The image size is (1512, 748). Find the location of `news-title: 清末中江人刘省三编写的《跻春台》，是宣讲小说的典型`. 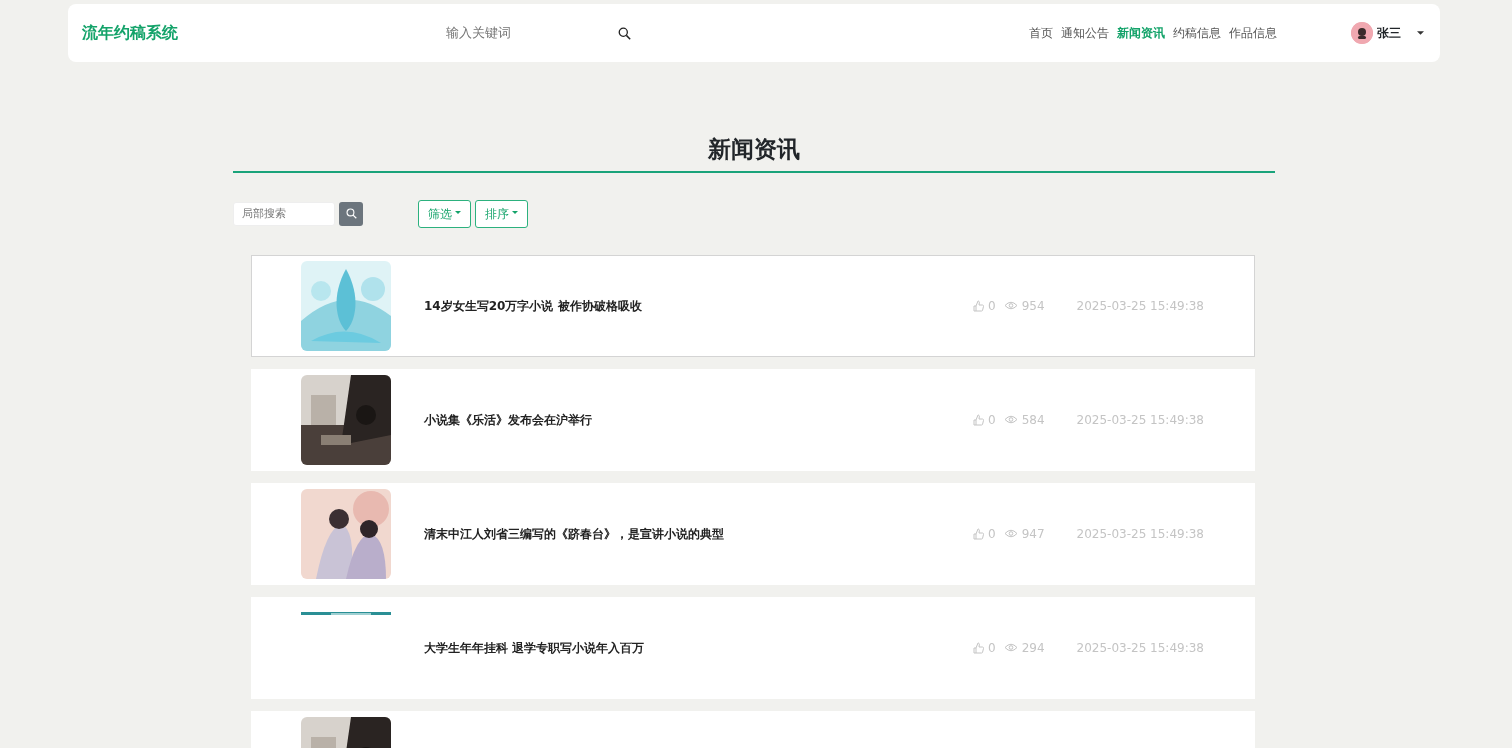

news-title: 清末中江人刘省三编写的《跻春台》，是宣讲小说的典型 is located at coordinates (698, 533).